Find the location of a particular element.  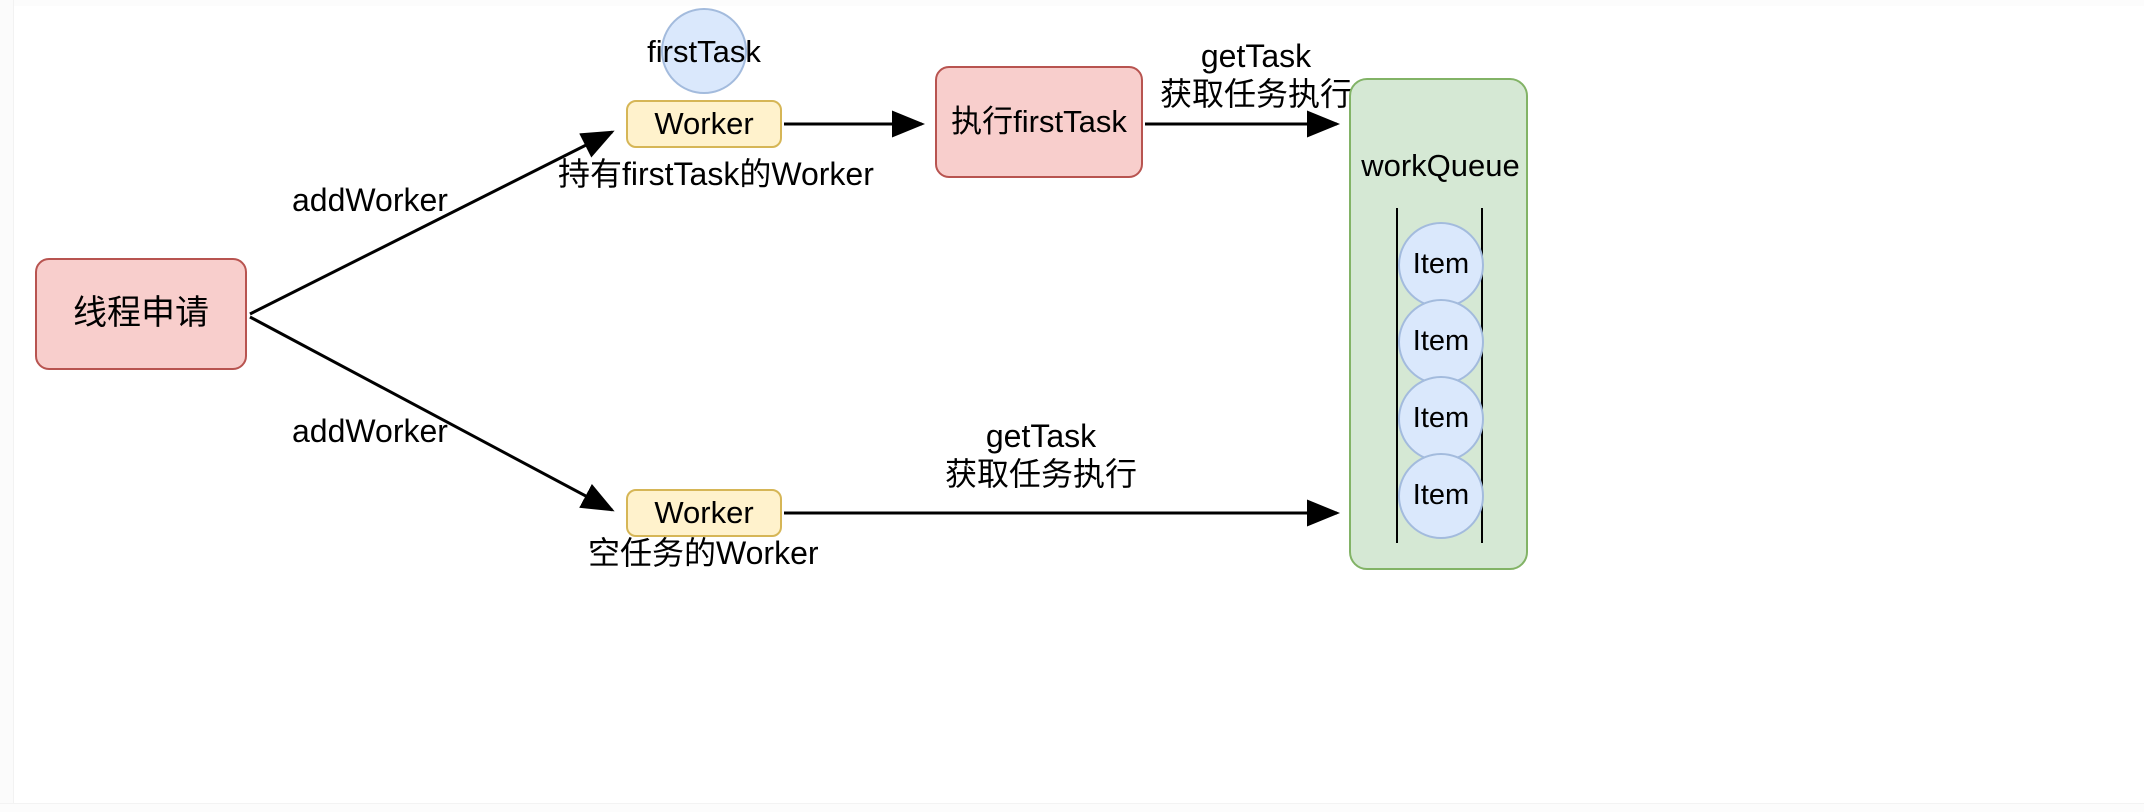

canvas-left-gutter is located at coordinates (7, 406).